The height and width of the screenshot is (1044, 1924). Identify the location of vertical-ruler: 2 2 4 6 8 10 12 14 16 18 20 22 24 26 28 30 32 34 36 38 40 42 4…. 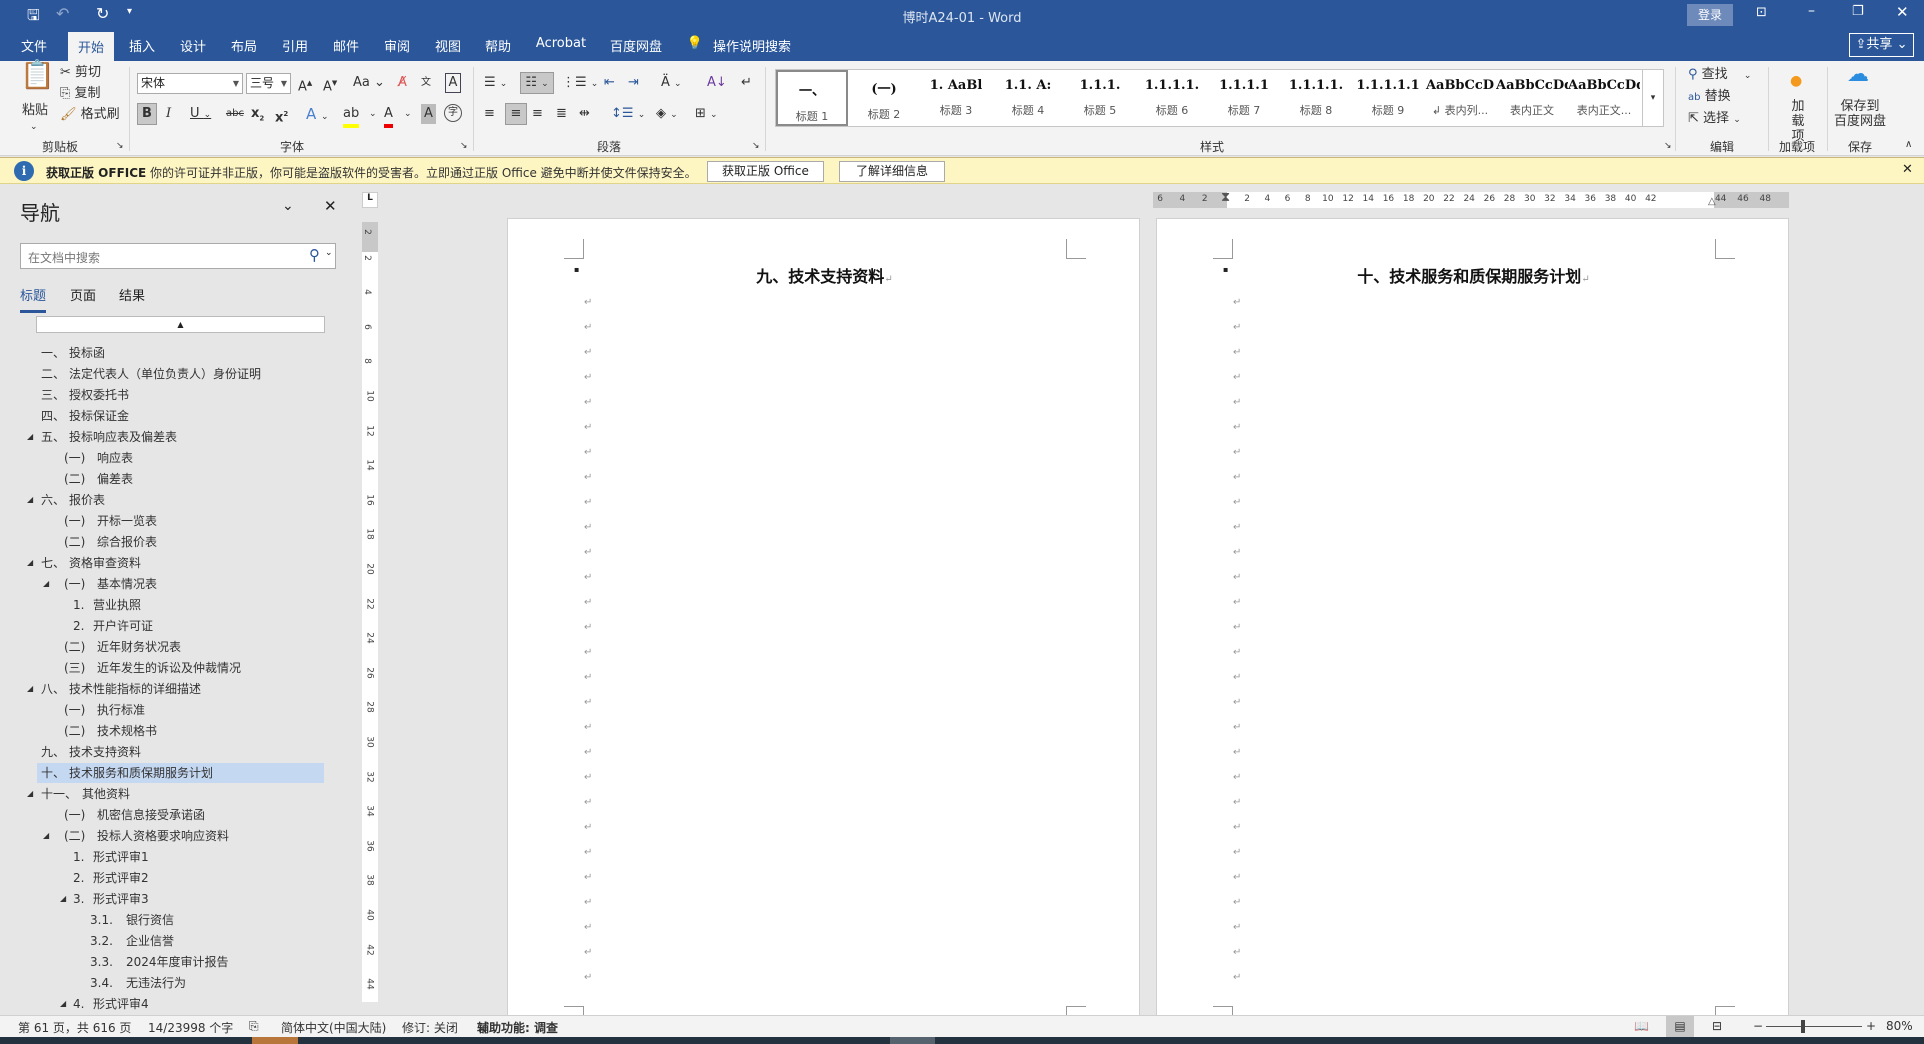
(370, 612).